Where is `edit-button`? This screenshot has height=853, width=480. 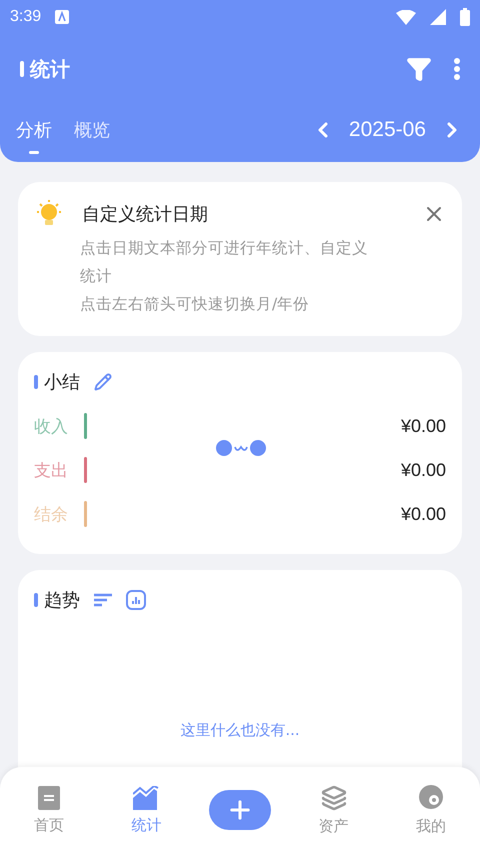
edit-button is located at coordinates (103, 382).